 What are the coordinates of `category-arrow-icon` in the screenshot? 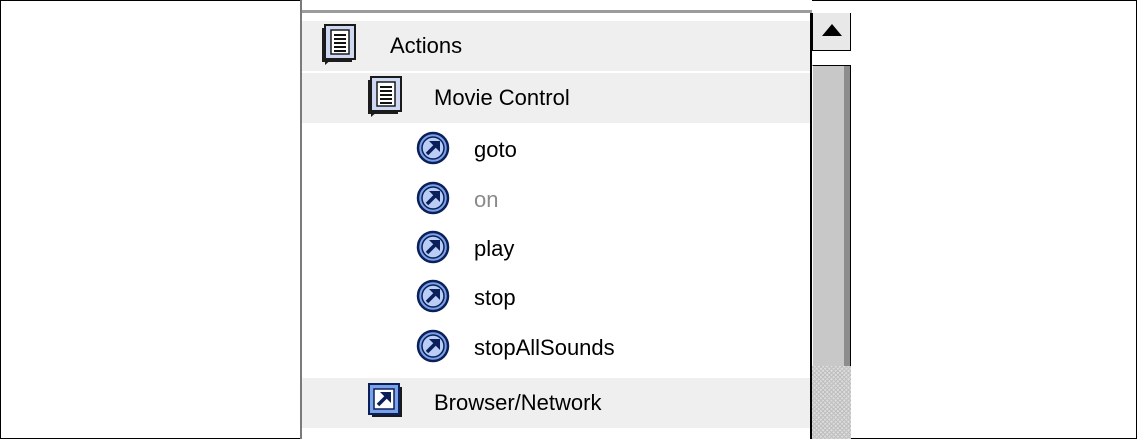 It's located at (386, 403).